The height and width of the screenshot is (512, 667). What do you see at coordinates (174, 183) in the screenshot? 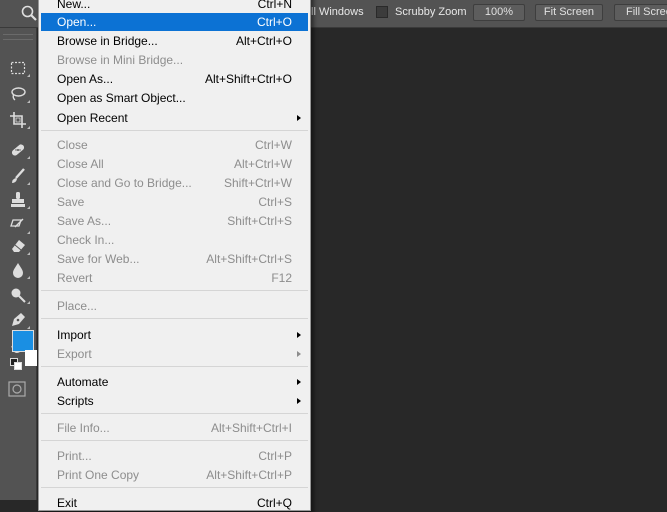
I see `menu-item-close-and-go-to-bridge: Close and Go to Bridge... Shift+Ctrl+W` at bounding box center [174, 183].